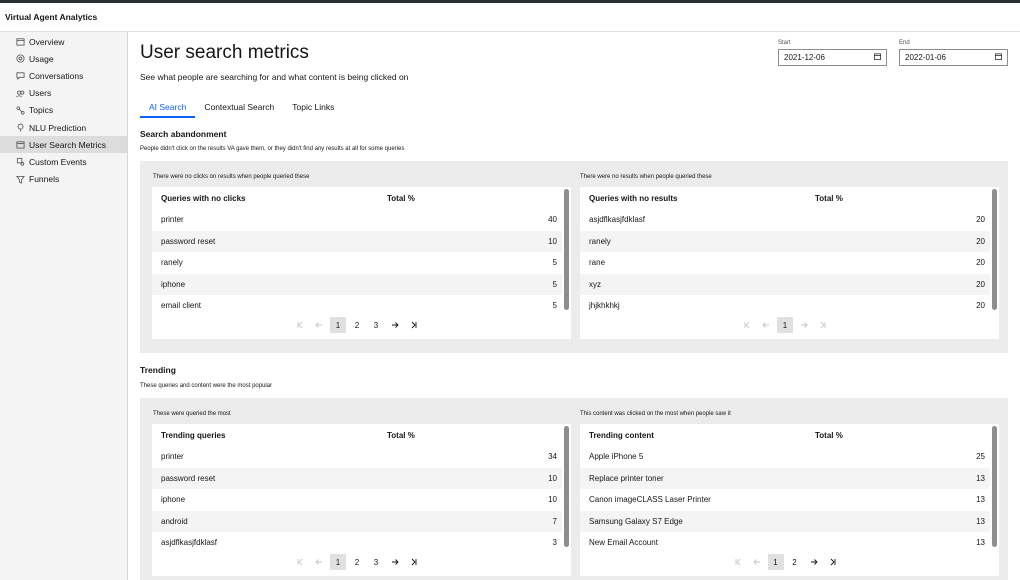  I want to click on end-date-input: 2022-01-06, so click(953, 57).